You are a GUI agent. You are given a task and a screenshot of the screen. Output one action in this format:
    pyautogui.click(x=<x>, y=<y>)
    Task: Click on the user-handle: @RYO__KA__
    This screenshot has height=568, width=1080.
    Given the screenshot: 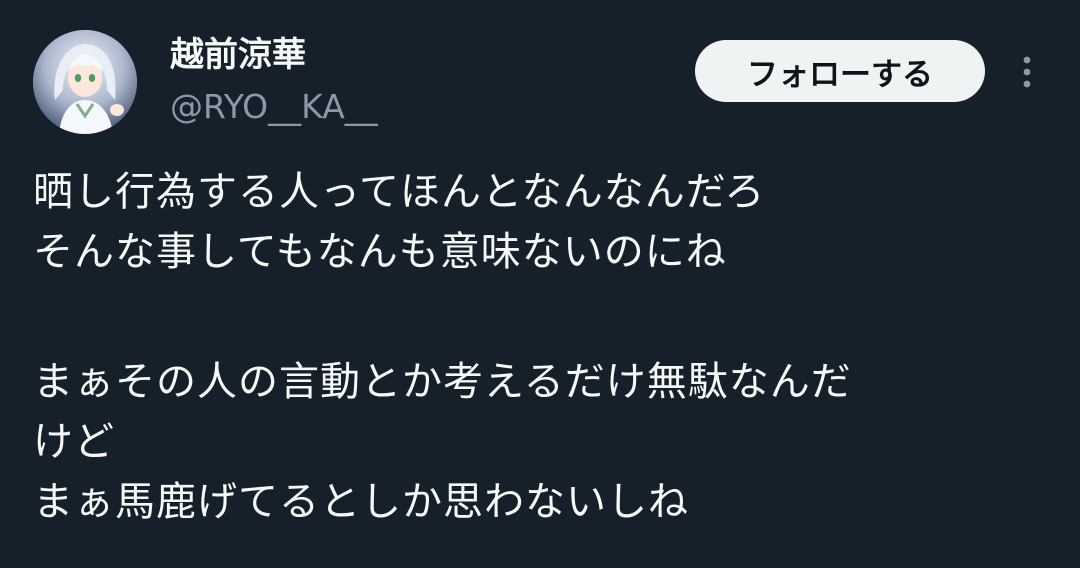 What is the action you would take?
    pyautogui.click(x=274, y=107)
    